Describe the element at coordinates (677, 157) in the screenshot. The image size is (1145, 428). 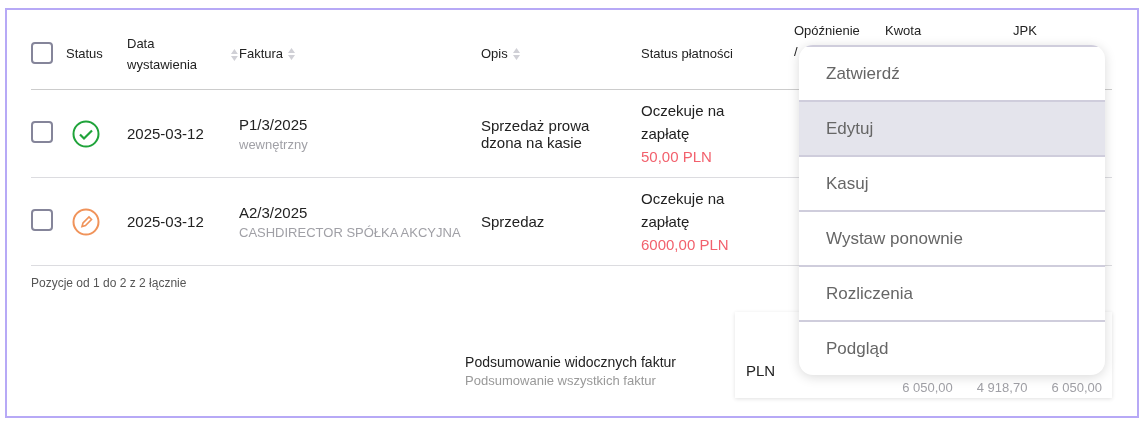
I see `amount-due: 50,00 PLN` at that location.